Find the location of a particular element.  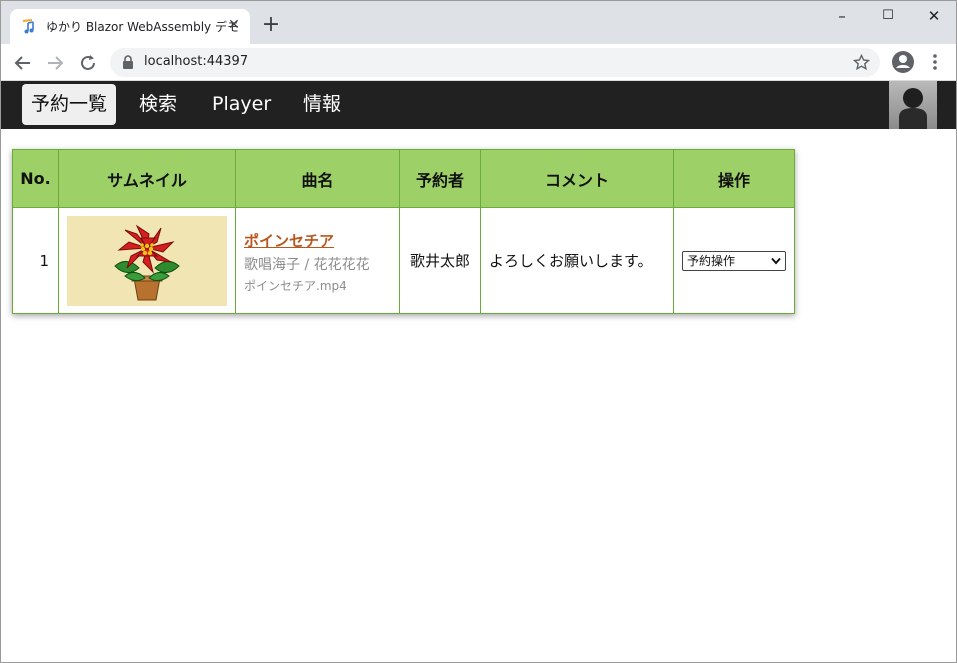

minimize-button: – is located at coordinates (842, 16).